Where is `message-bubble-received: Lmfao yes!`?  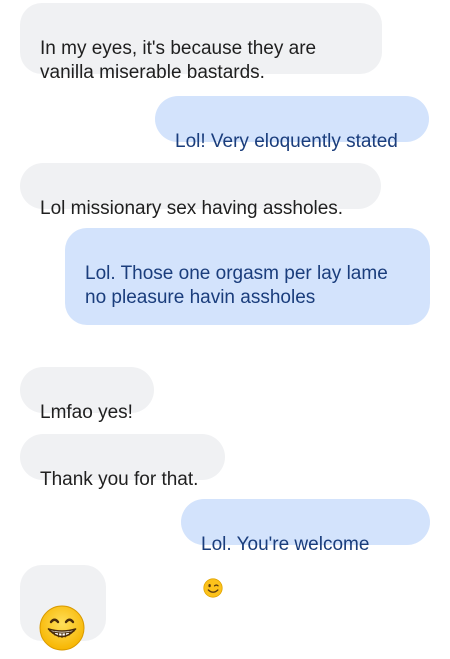
message-bubble-received: Lmfao yes! is located at coordinates (87, 390).